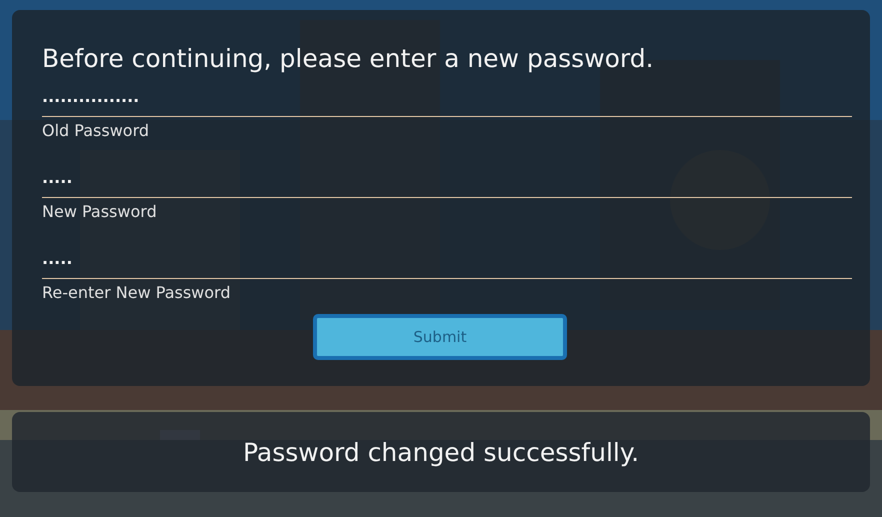 This screenshot has height=517, width=882. What do you see at coordinates (348, 58) in the screenshot?
I see `prompt-text: Before continuing, please enter a new password.` at bounding box center [348, 58].